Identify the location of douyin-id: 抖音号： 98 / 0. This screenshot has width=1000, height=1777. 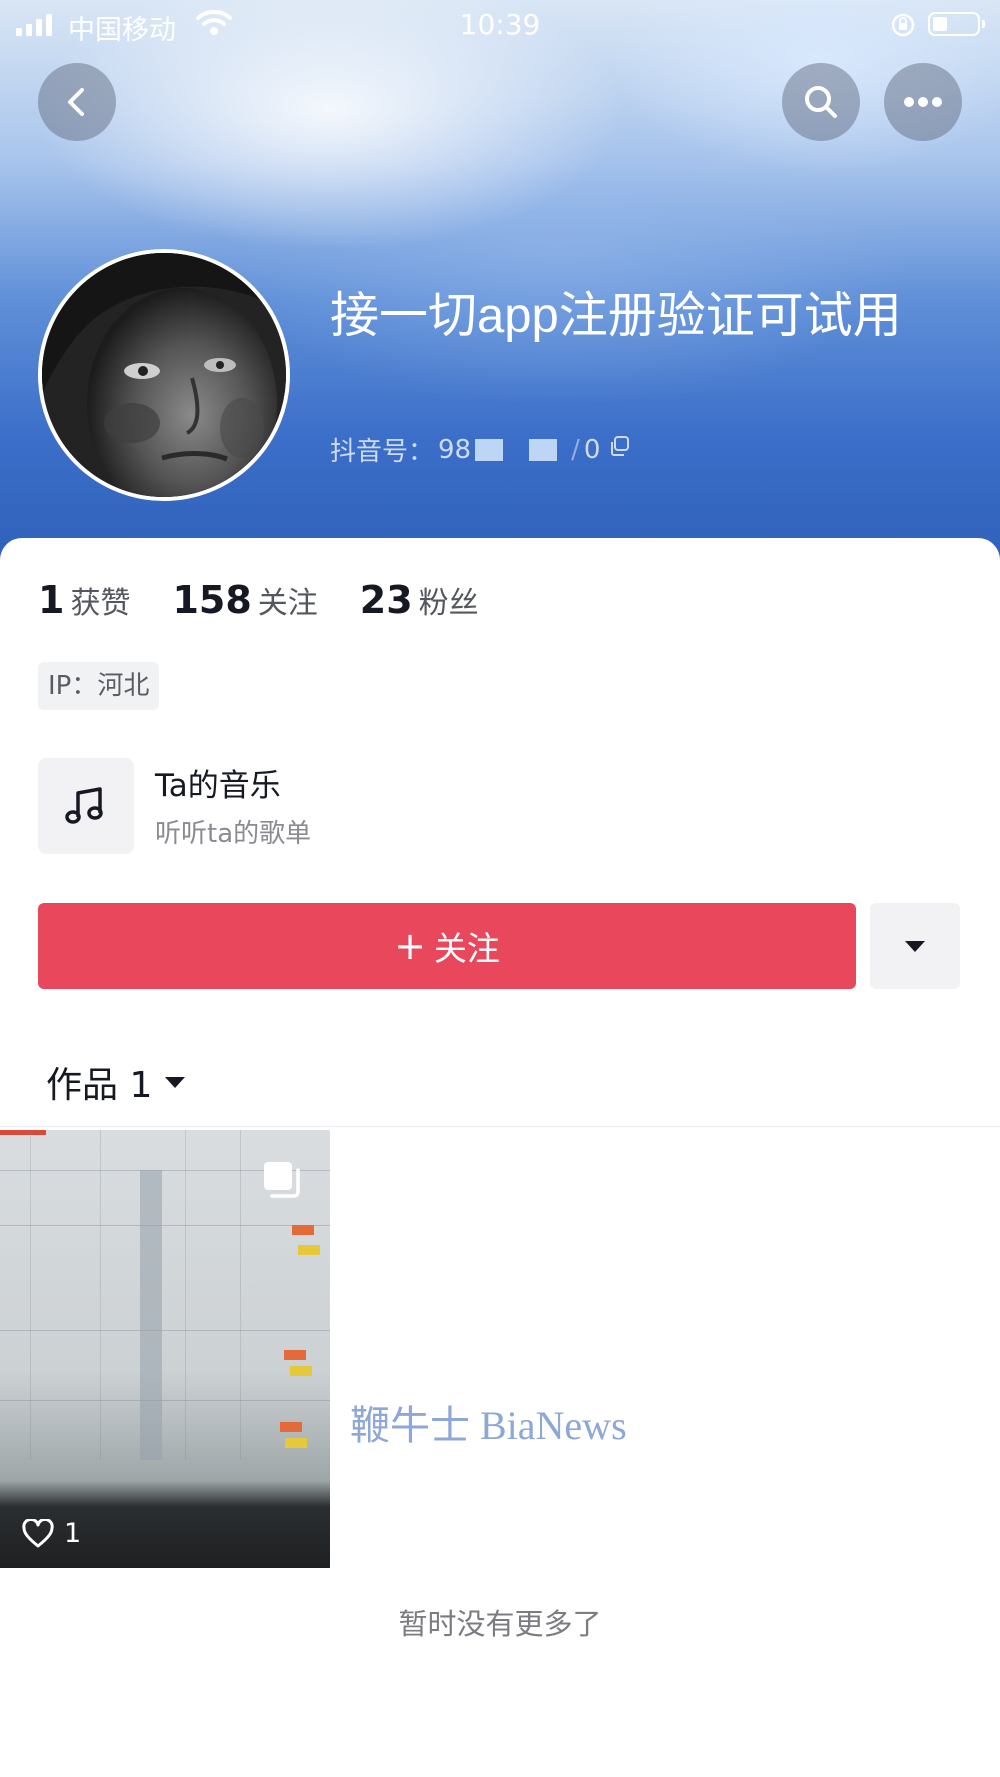
(481, 449).